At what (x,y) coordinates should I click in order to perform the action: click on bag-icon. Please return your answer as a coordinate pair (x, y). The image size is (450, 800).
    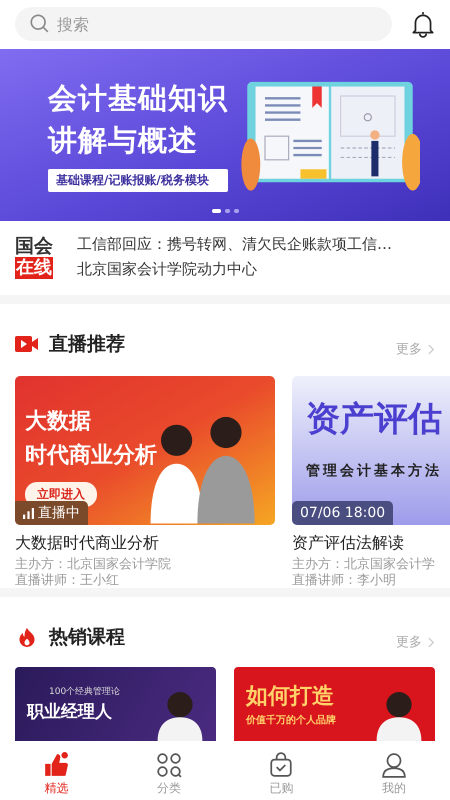
    Looking at the image, I should click on (281, 765).